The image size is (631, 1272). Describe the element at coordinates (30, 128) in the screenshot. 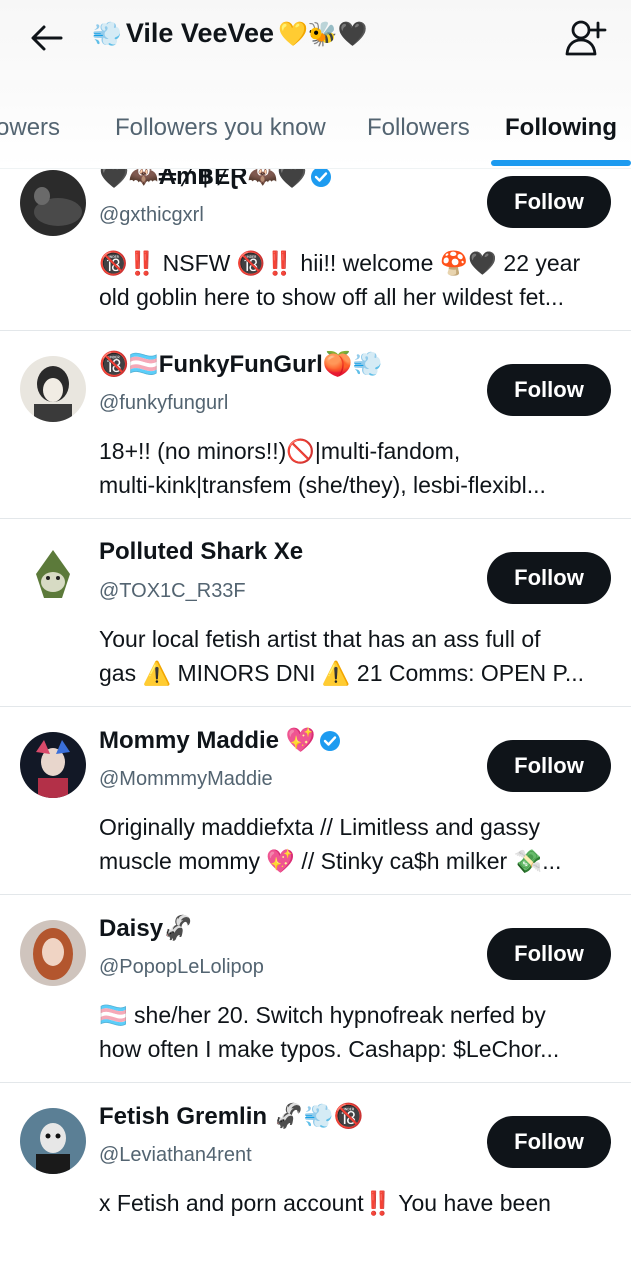

I see `tab-verified-followers: ollowers` at that location.